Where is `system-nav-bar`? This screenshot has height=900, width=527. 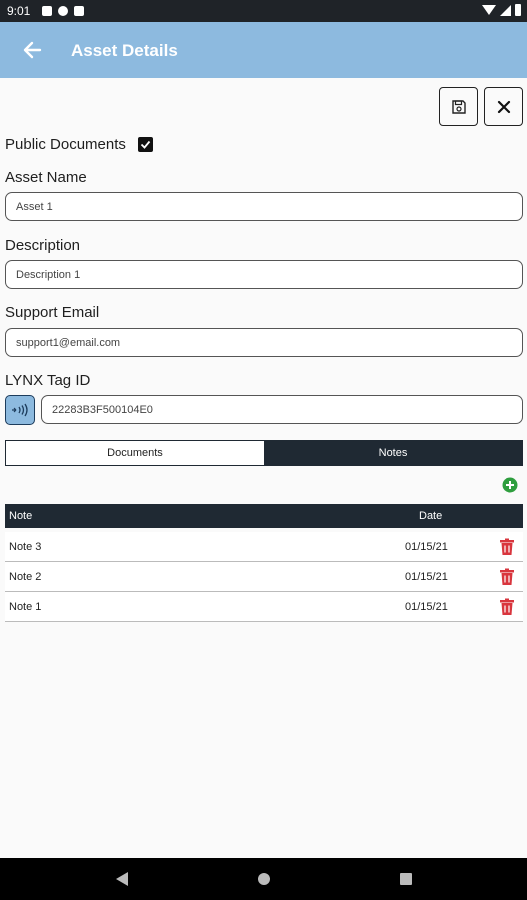 system-nav-bar is located at coordinates (263, 879).